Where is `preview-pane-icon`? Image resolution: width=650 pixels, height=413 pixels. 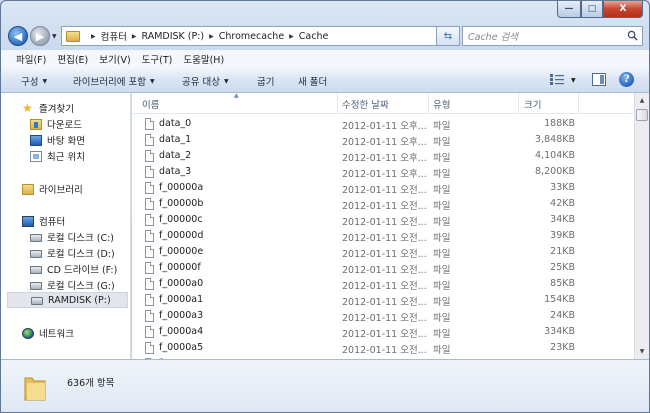 preview-pane-icon is located at coordinates (599, 79).